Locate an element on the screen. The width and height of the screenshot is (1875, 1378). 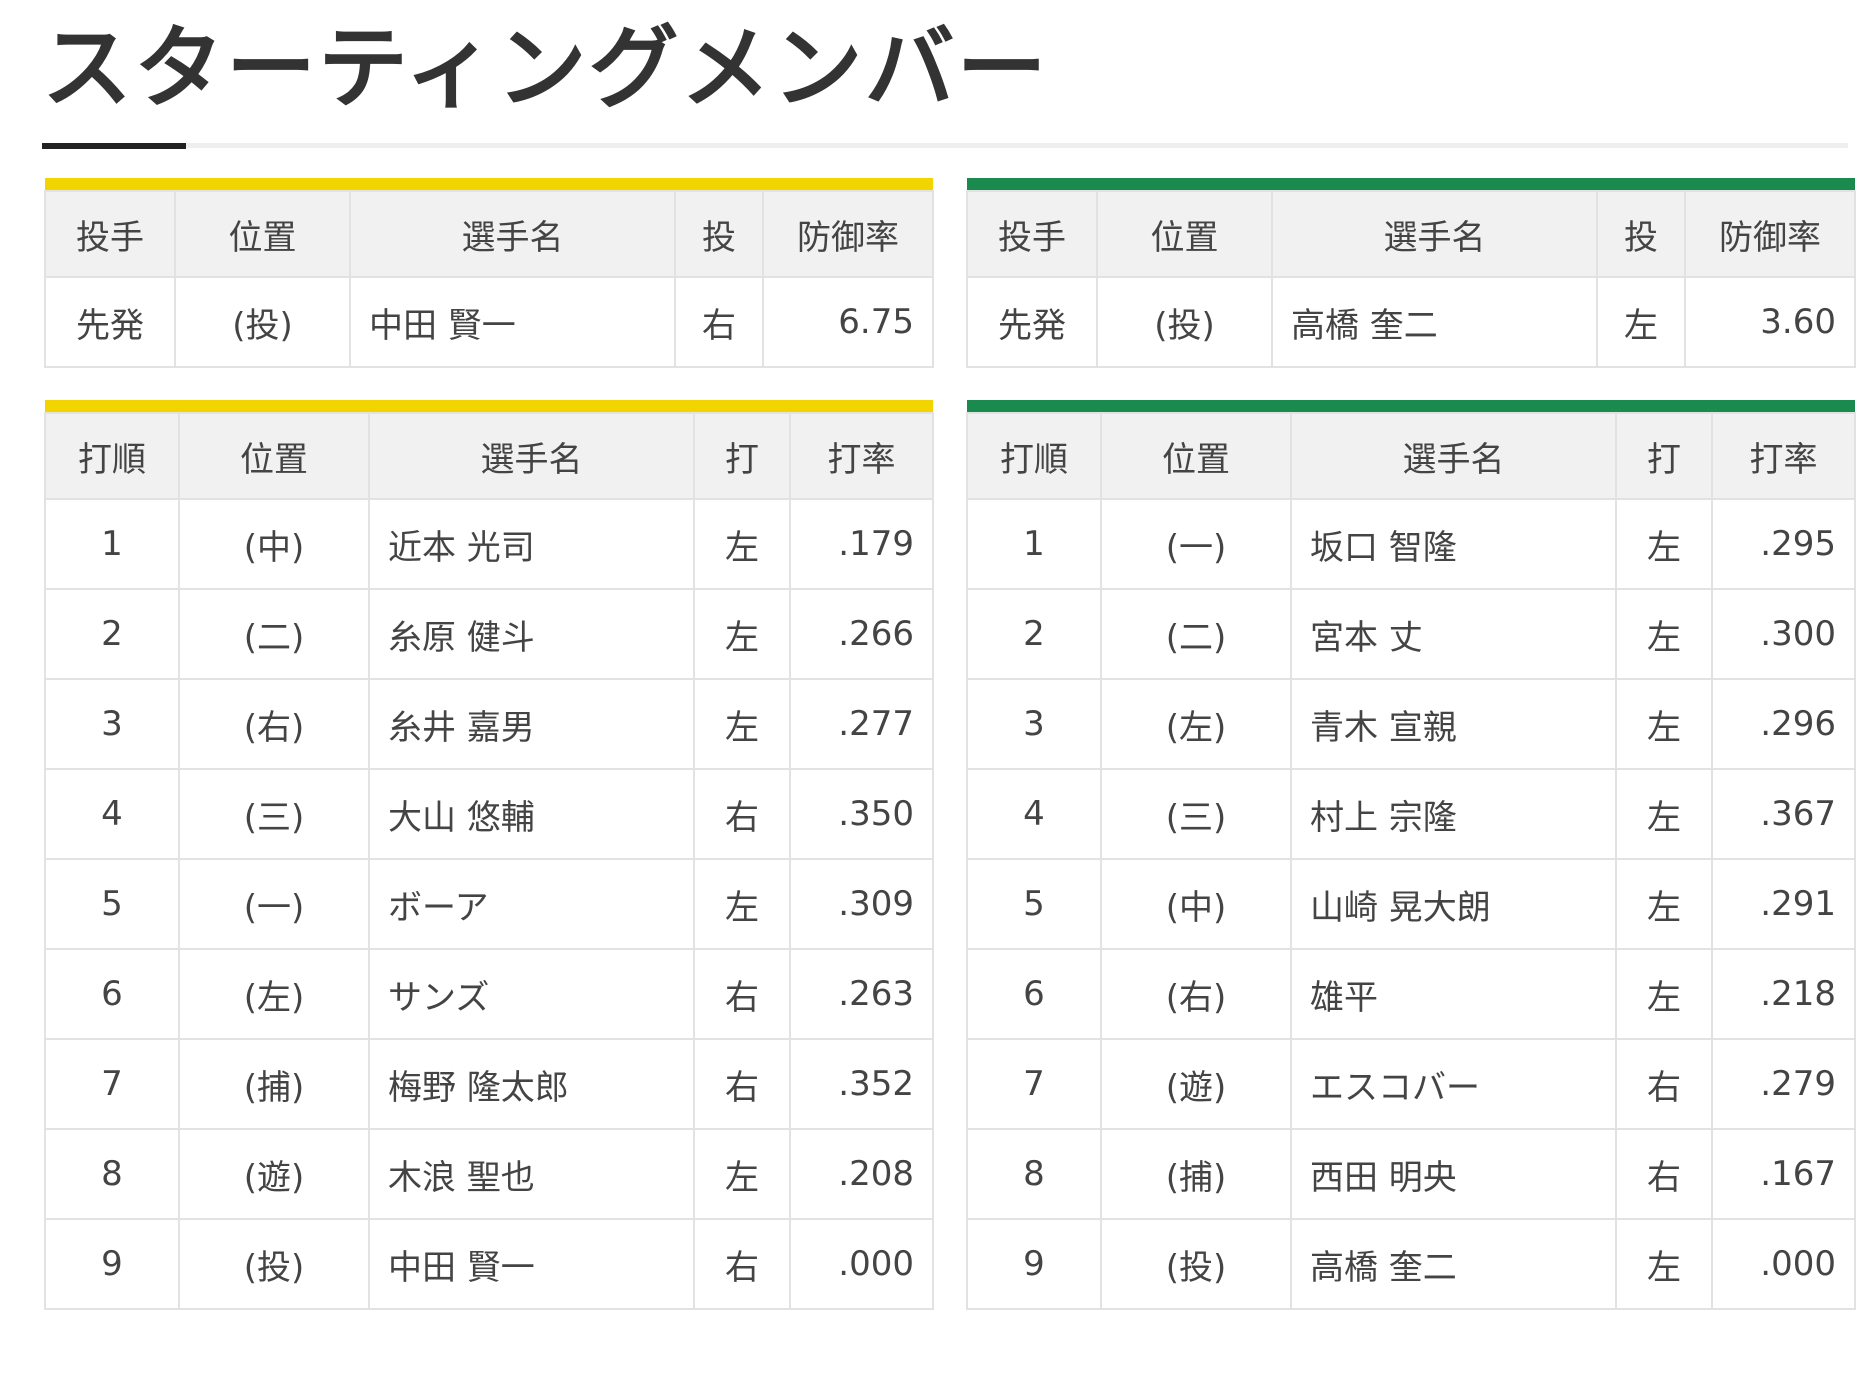
player-batting-average: .367 is located at coordinates (1783, 814).